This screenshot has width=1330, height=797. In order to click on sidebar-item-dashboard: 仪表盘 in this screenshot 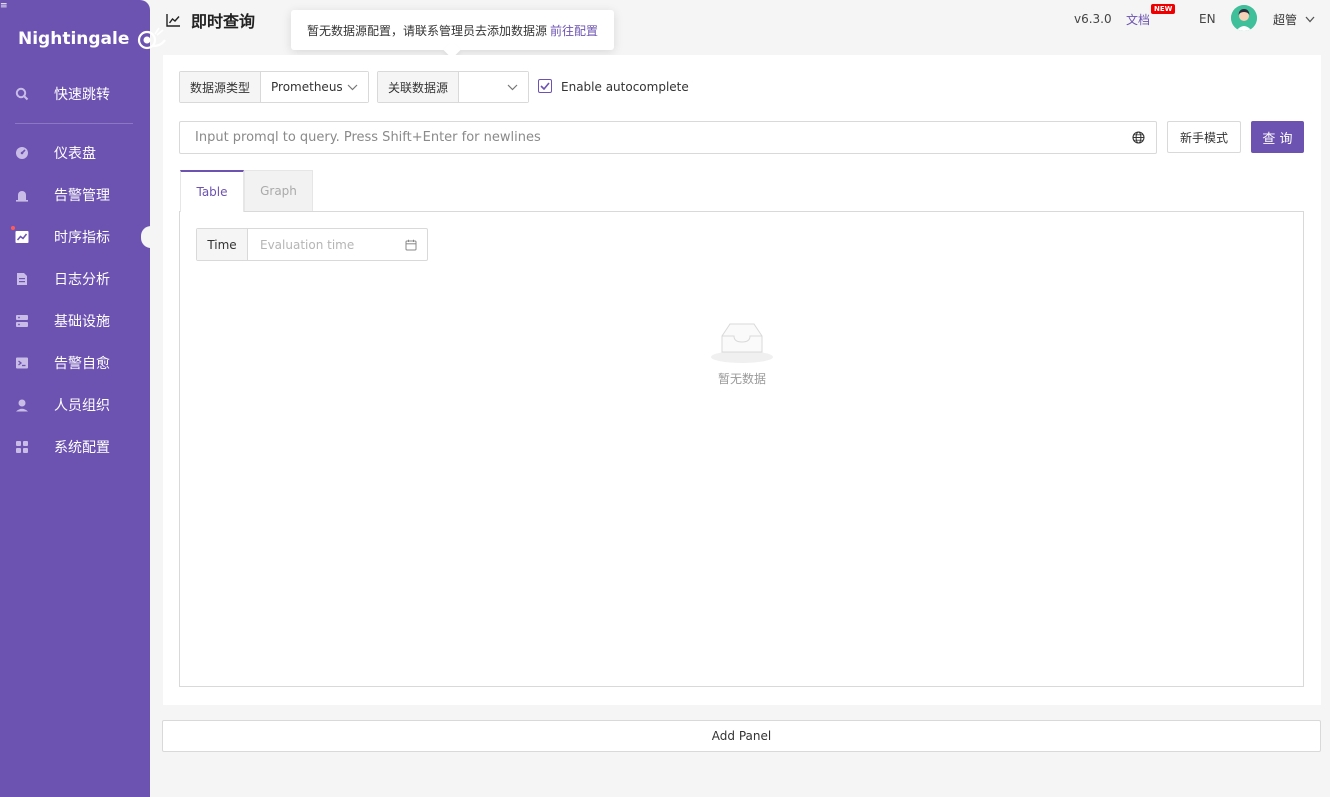, I will do `click(75, 153)`.